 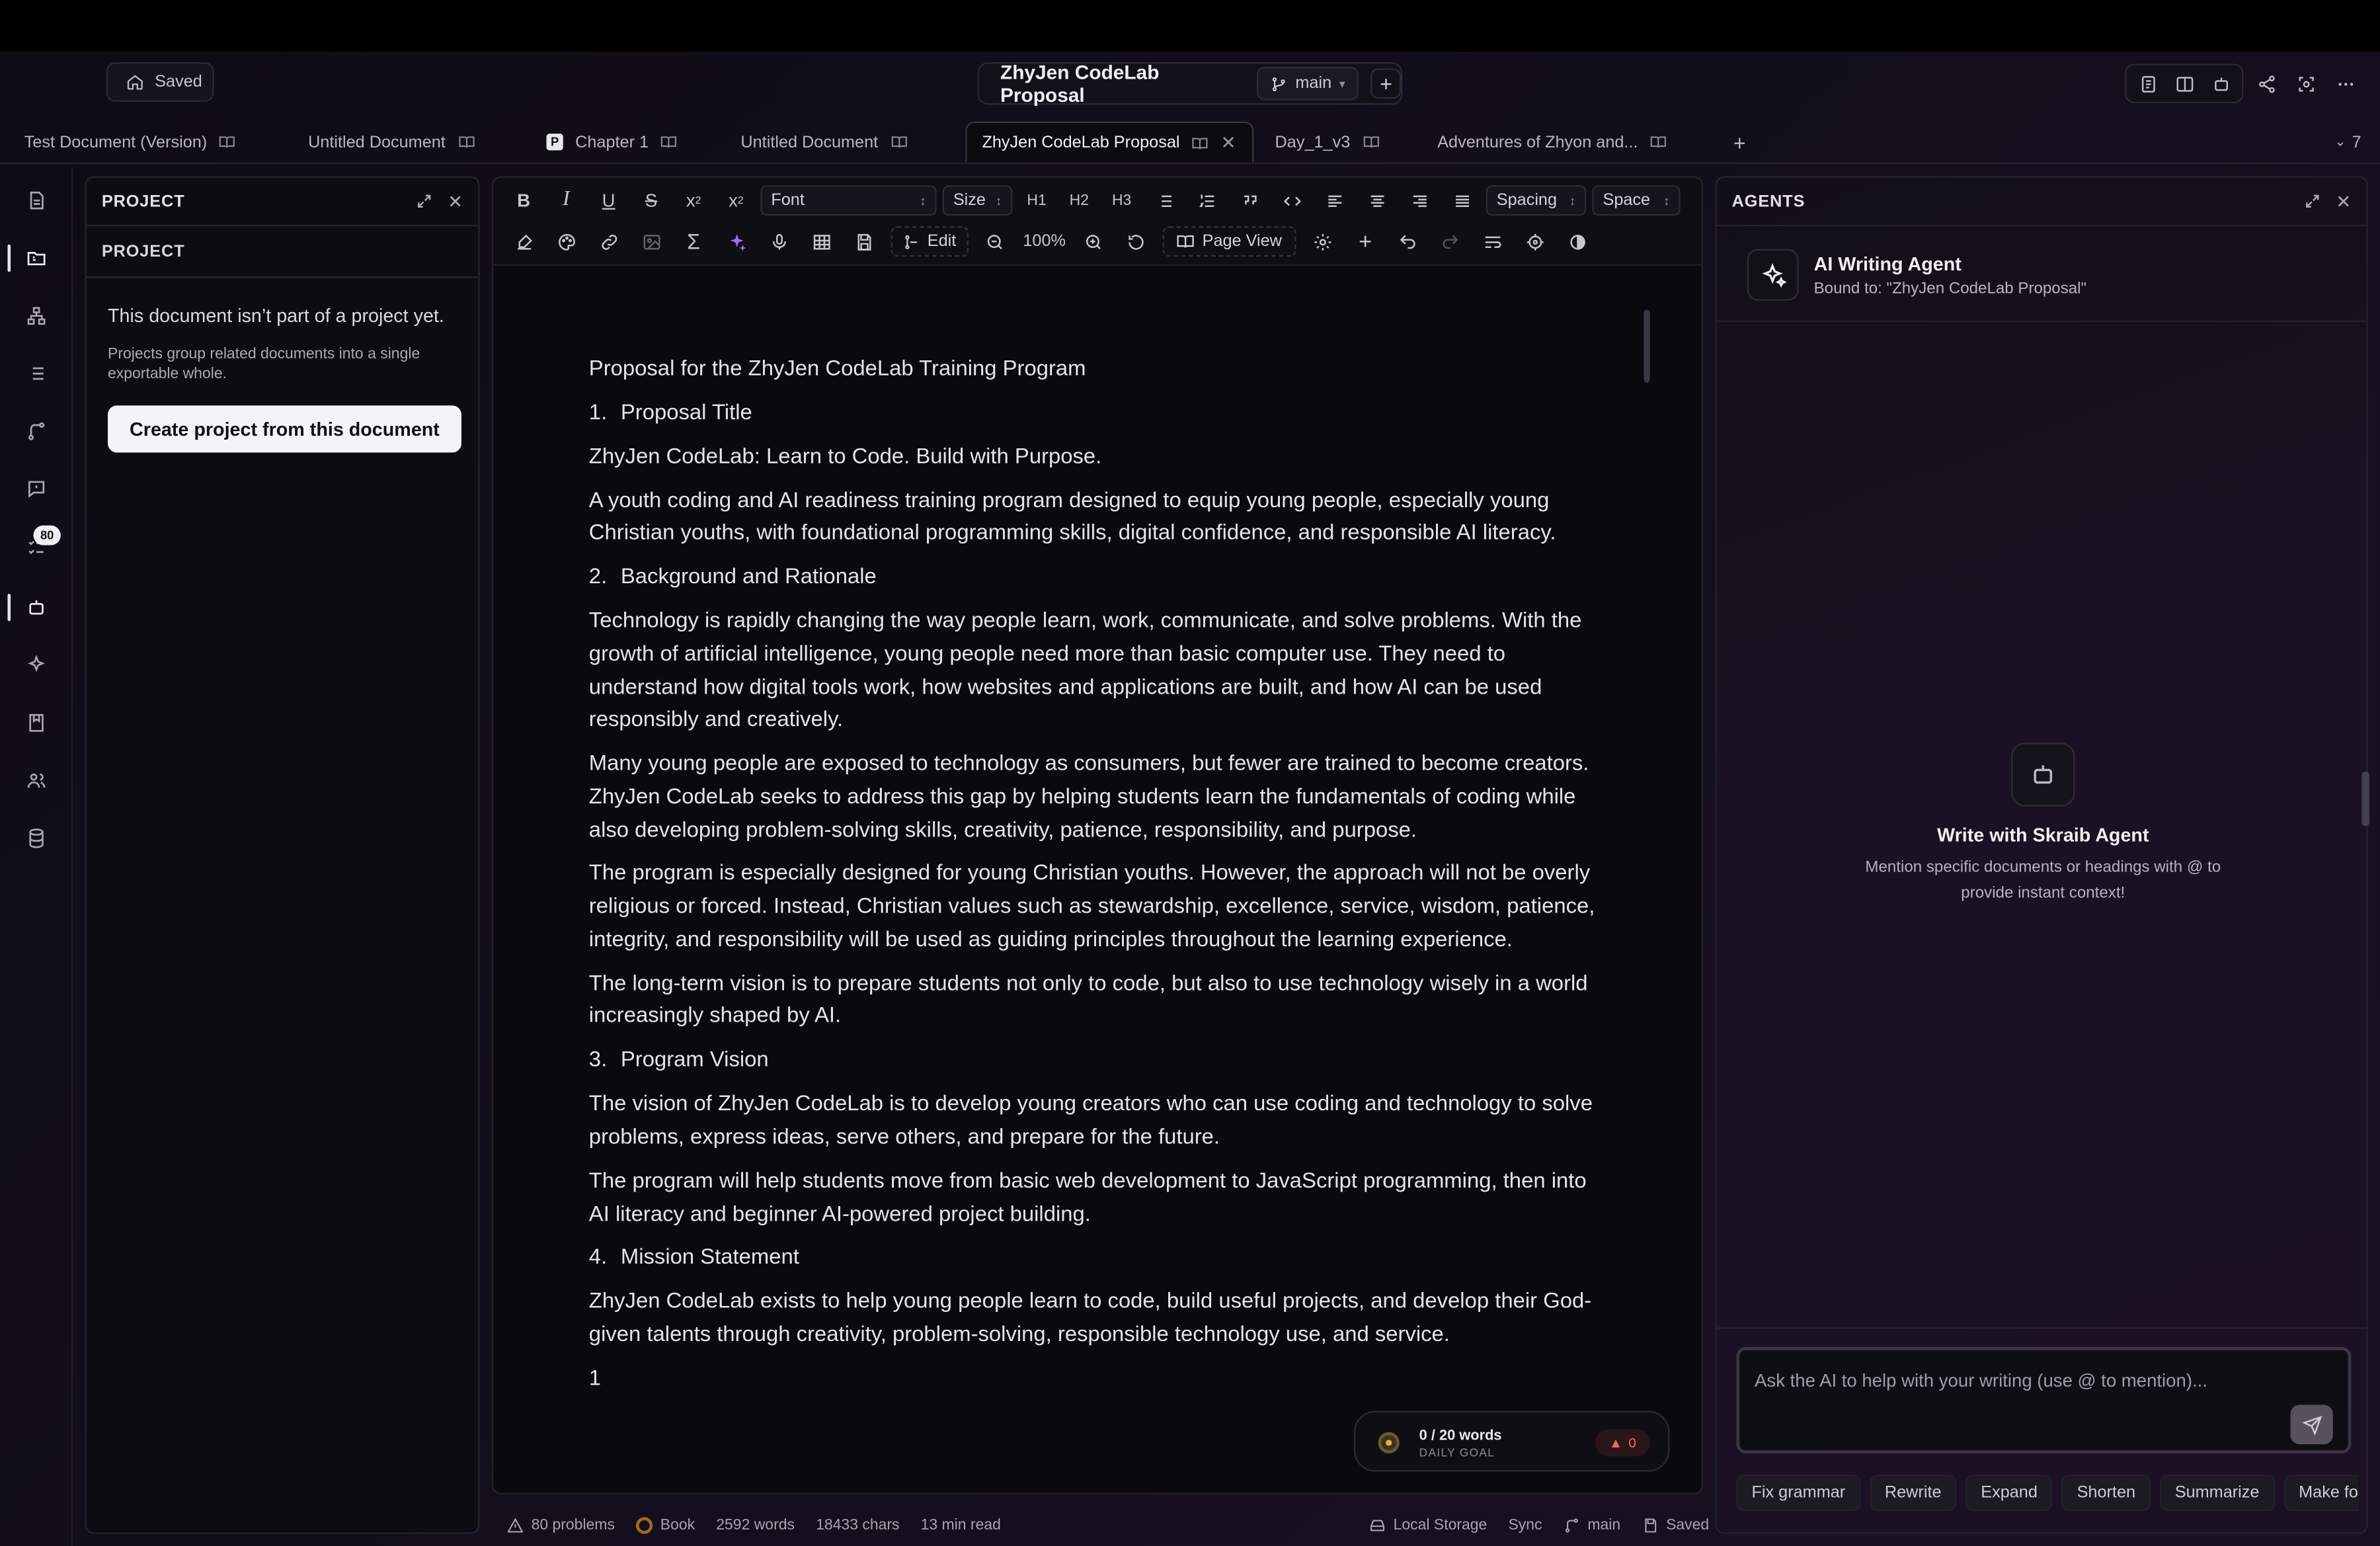 I want to click on sync-status: Sync, so click(x=1525, y=1524).